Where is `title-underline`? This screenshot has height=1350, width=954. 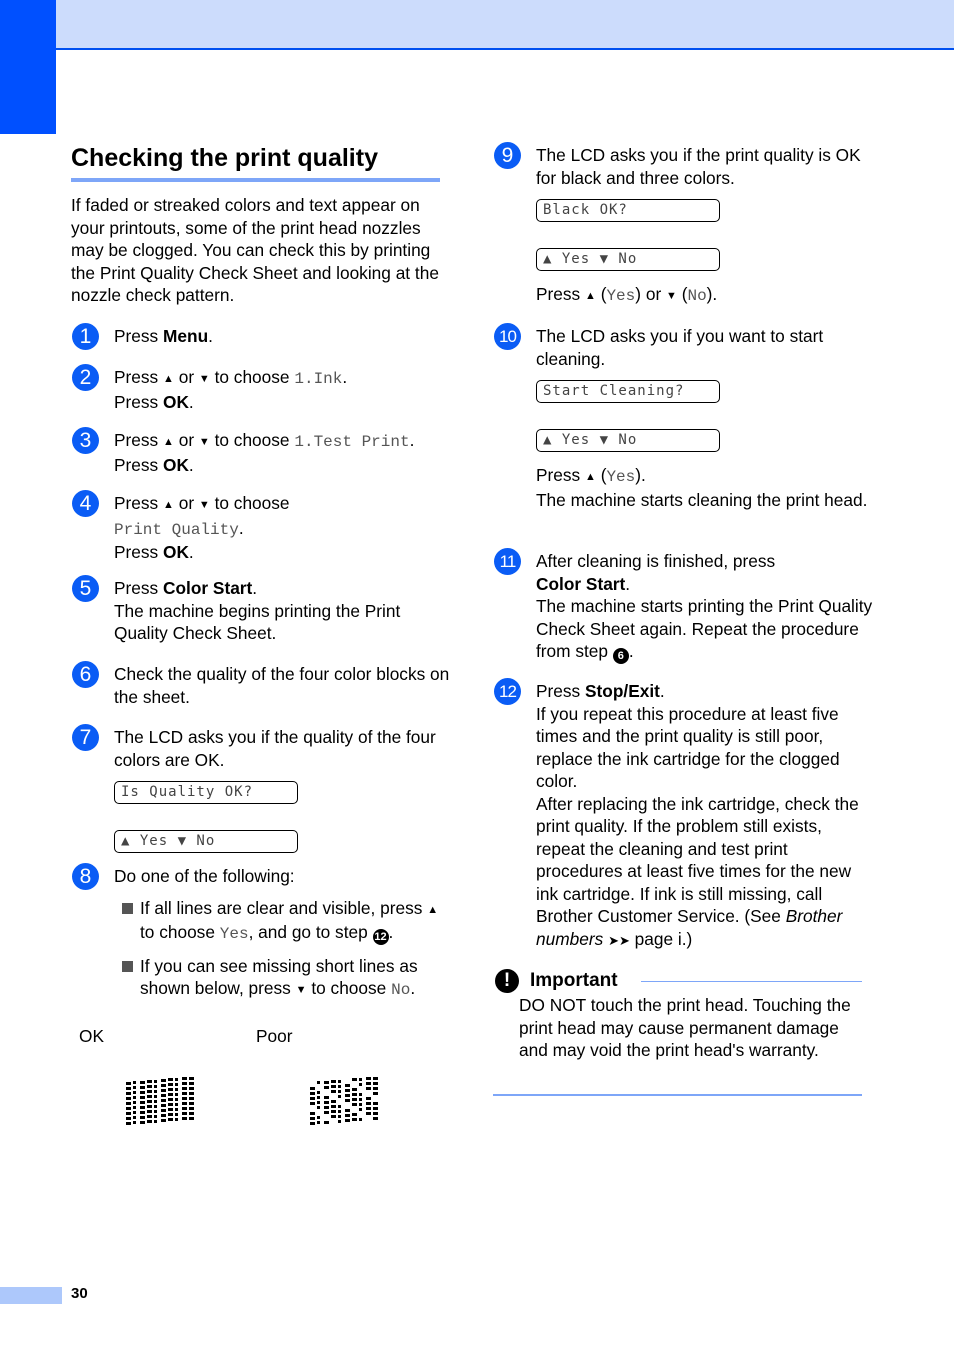 title-underline is located at coordinates (255, 180).